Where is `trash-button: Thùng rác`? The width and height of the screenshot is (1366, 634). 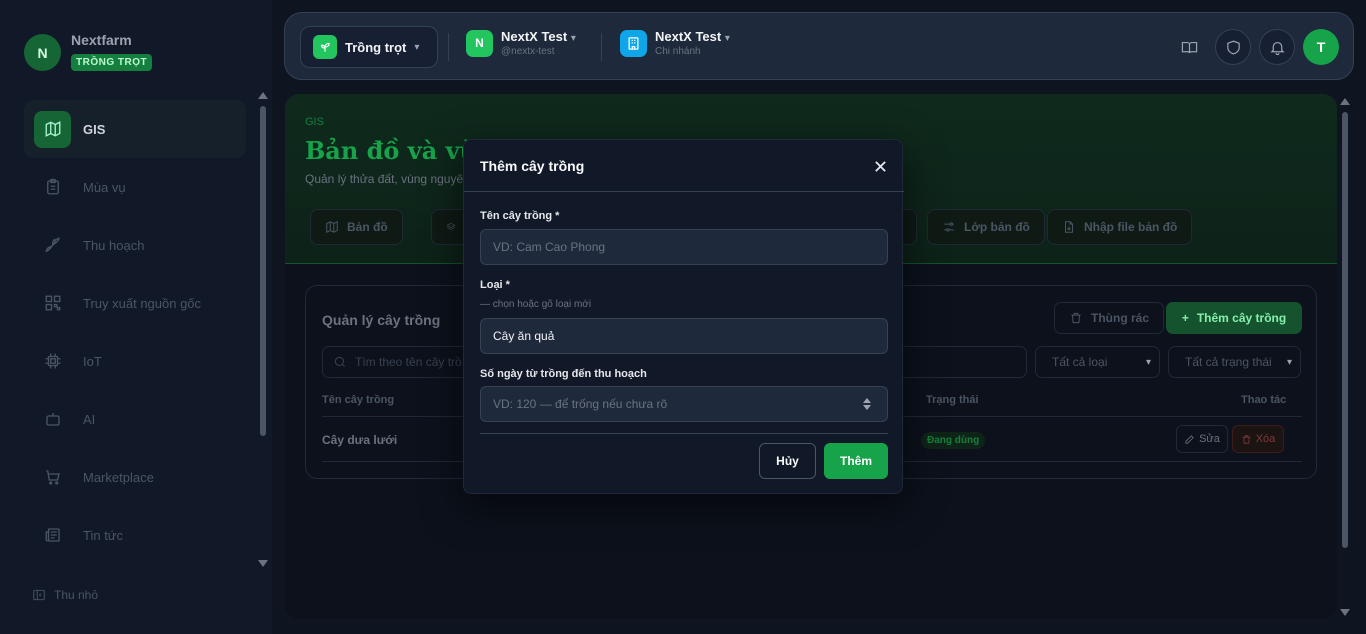 trash-button: Thùng rác is located at coordinates (1109, 318).